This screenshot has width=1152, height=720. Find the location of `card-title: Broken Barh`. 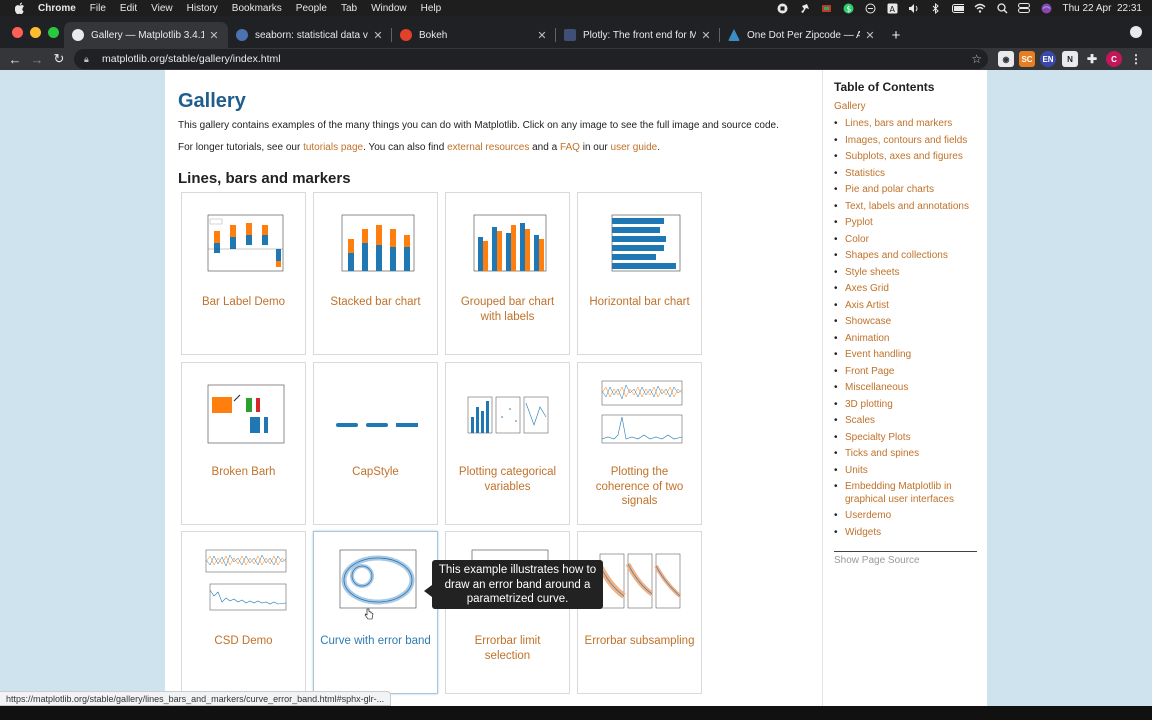

card-title: Broken Barh is located at coordinates (243, 472).